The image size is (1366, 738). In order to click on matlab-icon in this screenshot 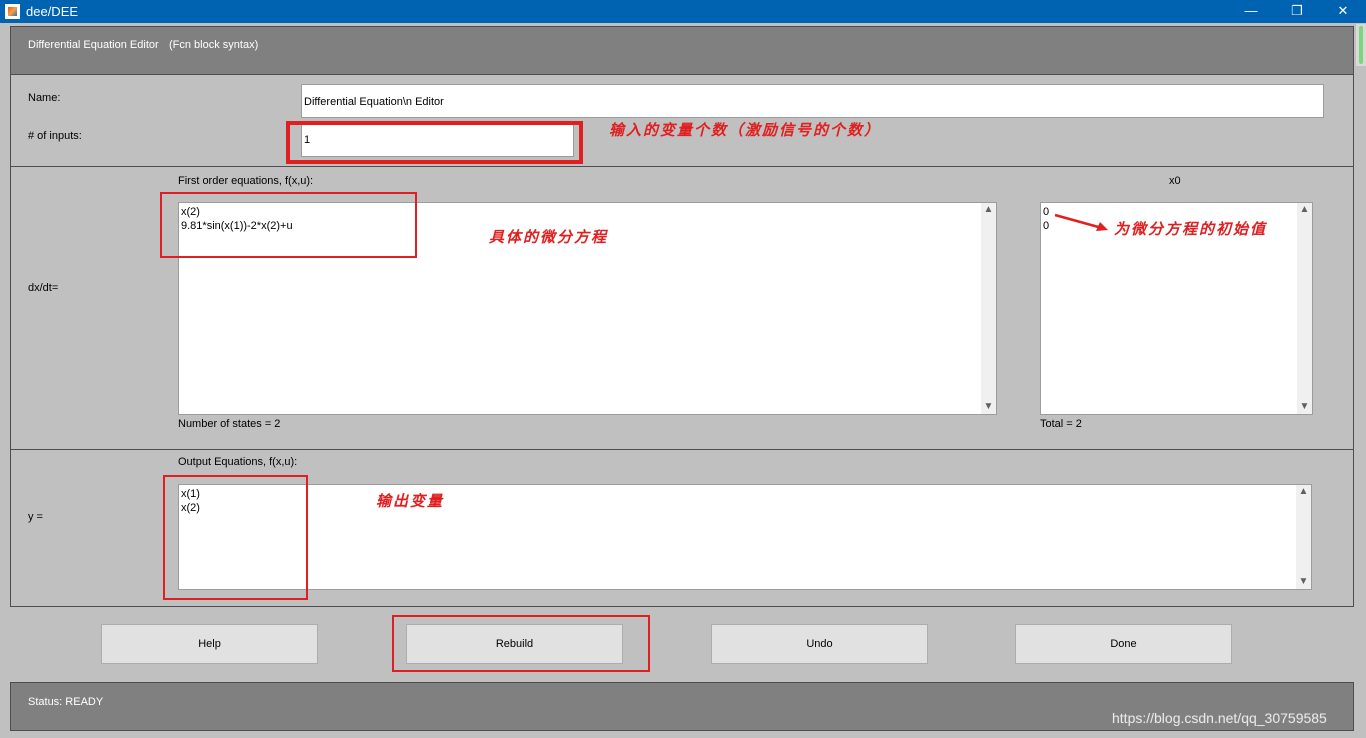, I will do `click(12, 11)`.